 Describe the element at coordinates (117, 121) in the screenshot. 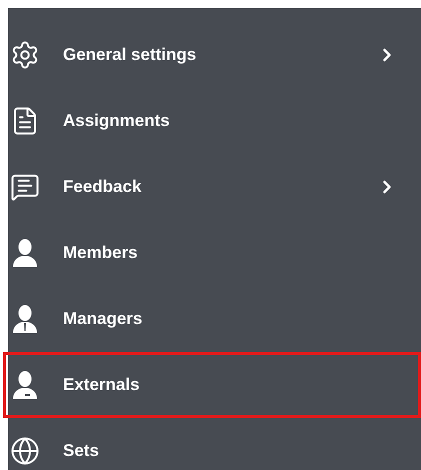

I see `menu-label: Assignments` at that location.